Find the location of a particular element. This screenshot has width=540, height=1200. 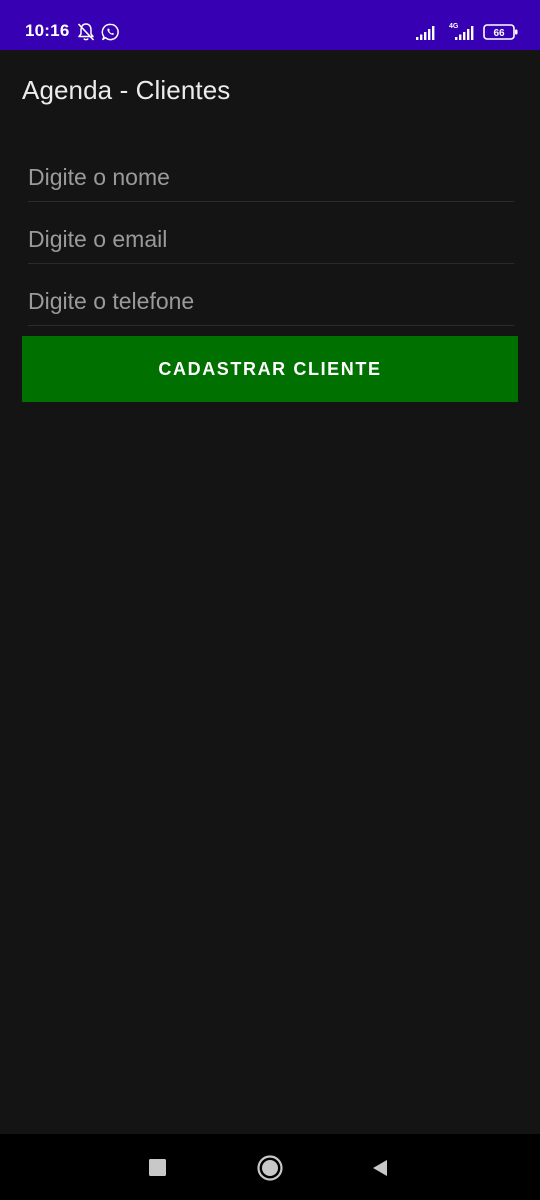

navigation-bar is located at coordinates (270, 1167).